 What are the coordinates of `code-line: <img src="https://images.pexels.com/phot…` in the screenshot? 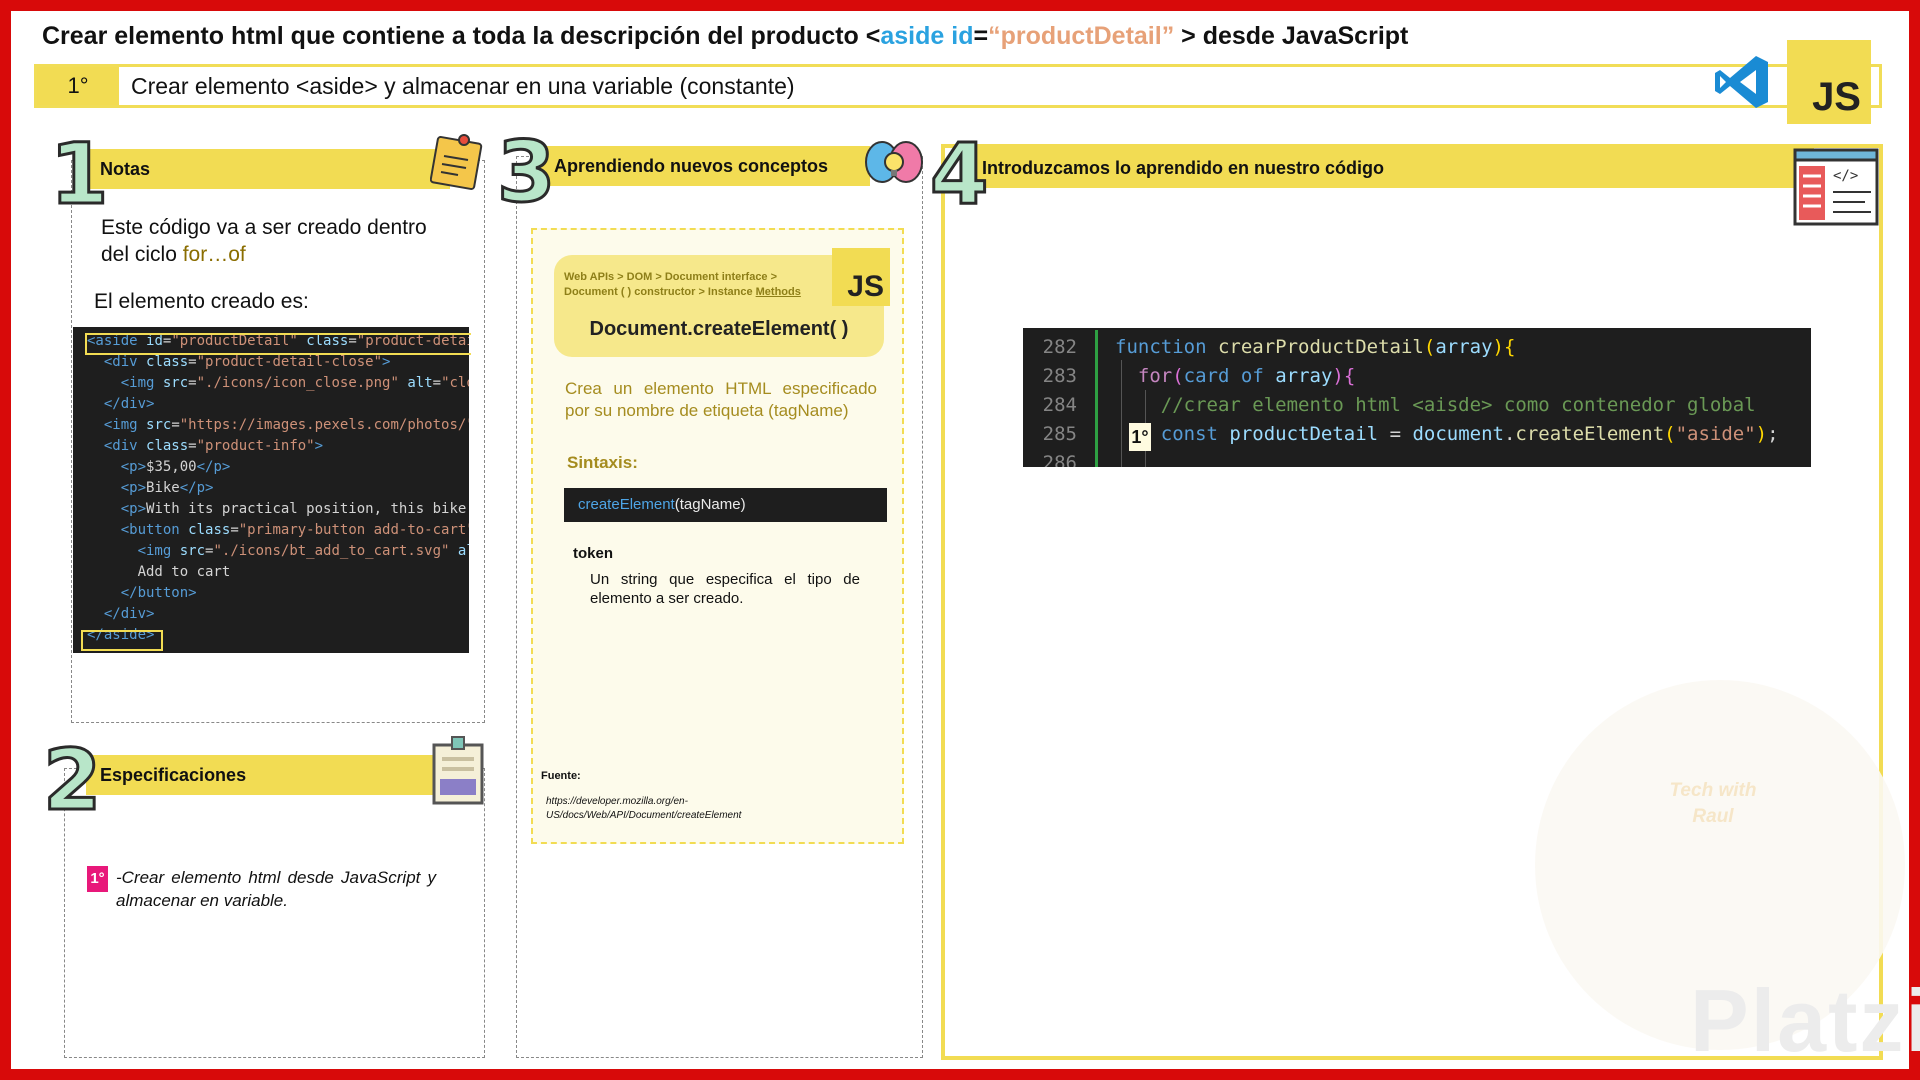 It's located at (286, 425).